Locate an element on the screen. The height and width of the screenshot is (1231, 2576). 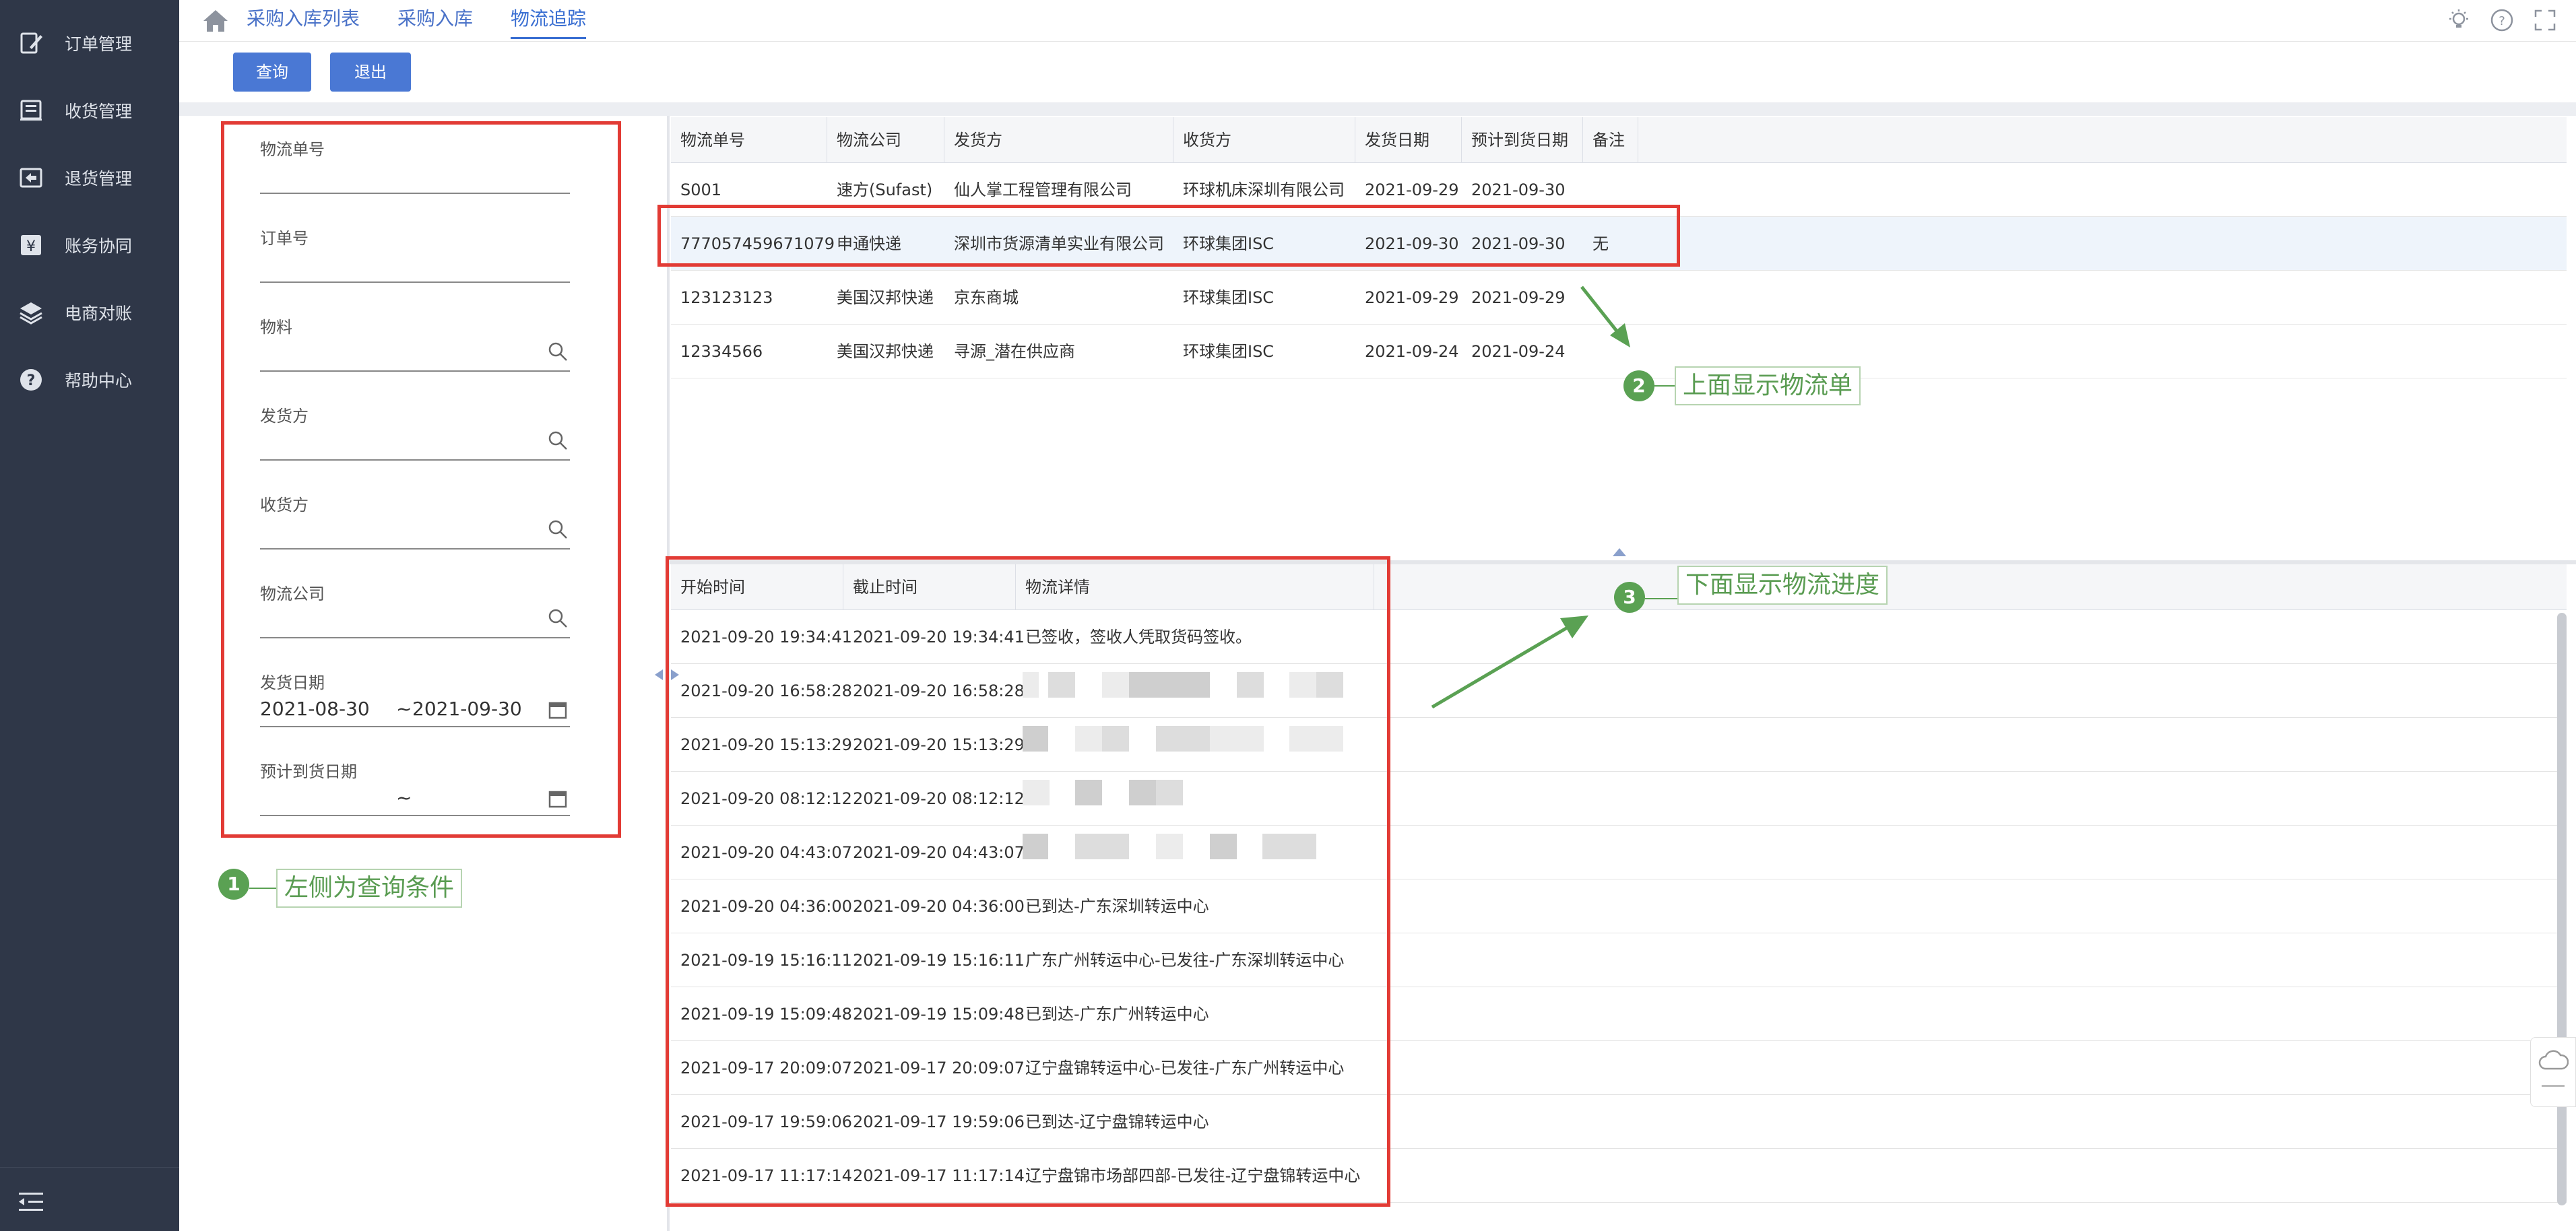
logistics-no-label: 物流单号 is located at coordinates (292, 150).